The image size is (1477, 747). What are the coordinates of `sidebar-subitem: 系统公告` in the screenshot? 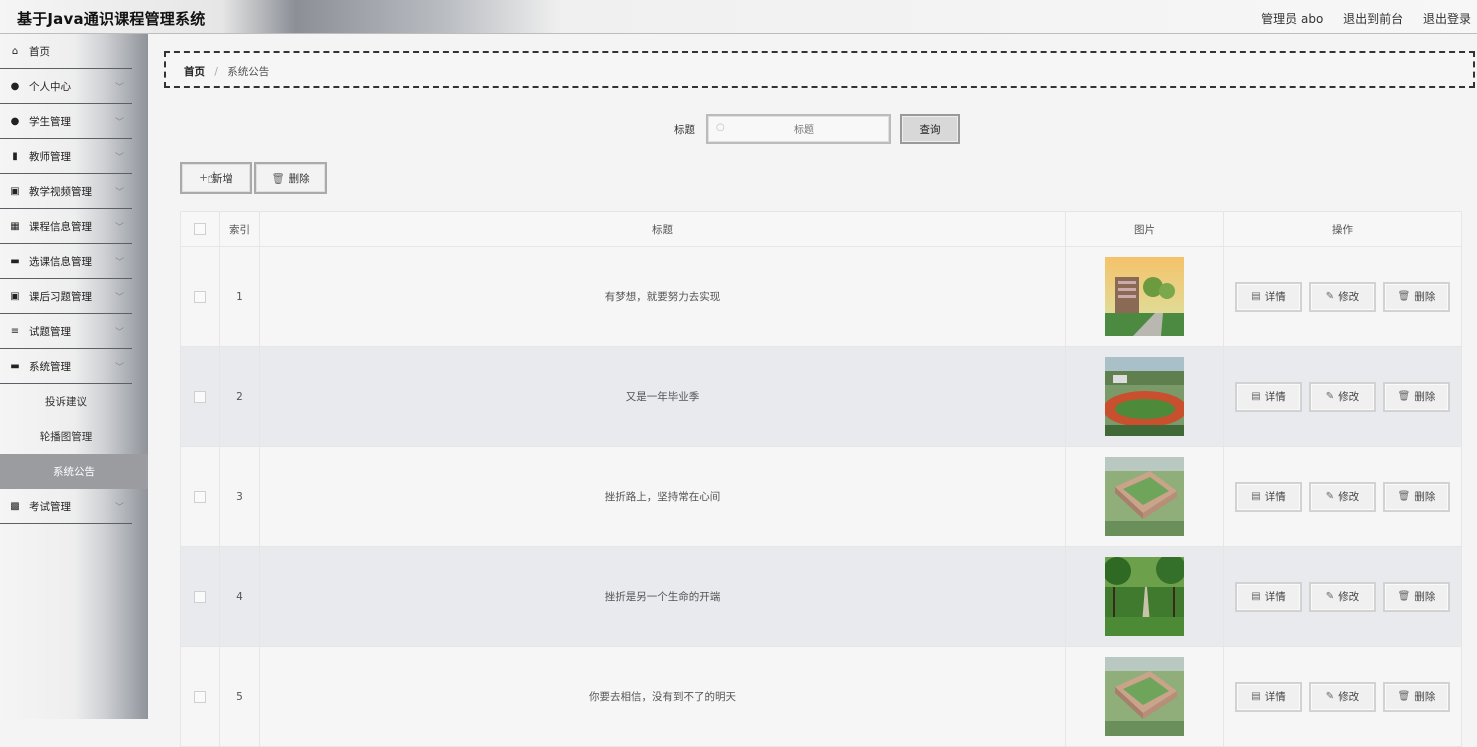 It's located at (74, 471).